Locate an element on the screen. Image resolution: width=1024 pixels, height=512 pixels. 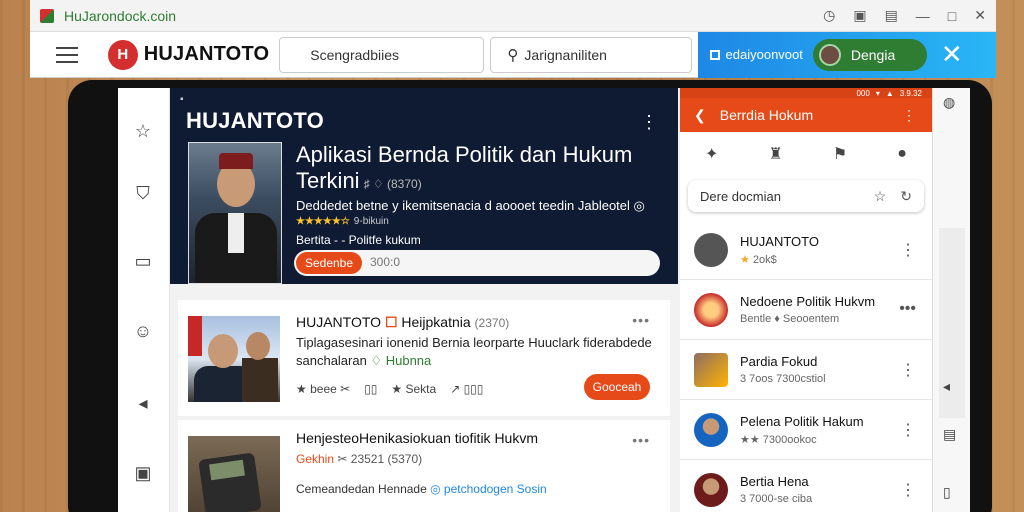
favorite-icon: ✦ is located at coordinates (711, 154).